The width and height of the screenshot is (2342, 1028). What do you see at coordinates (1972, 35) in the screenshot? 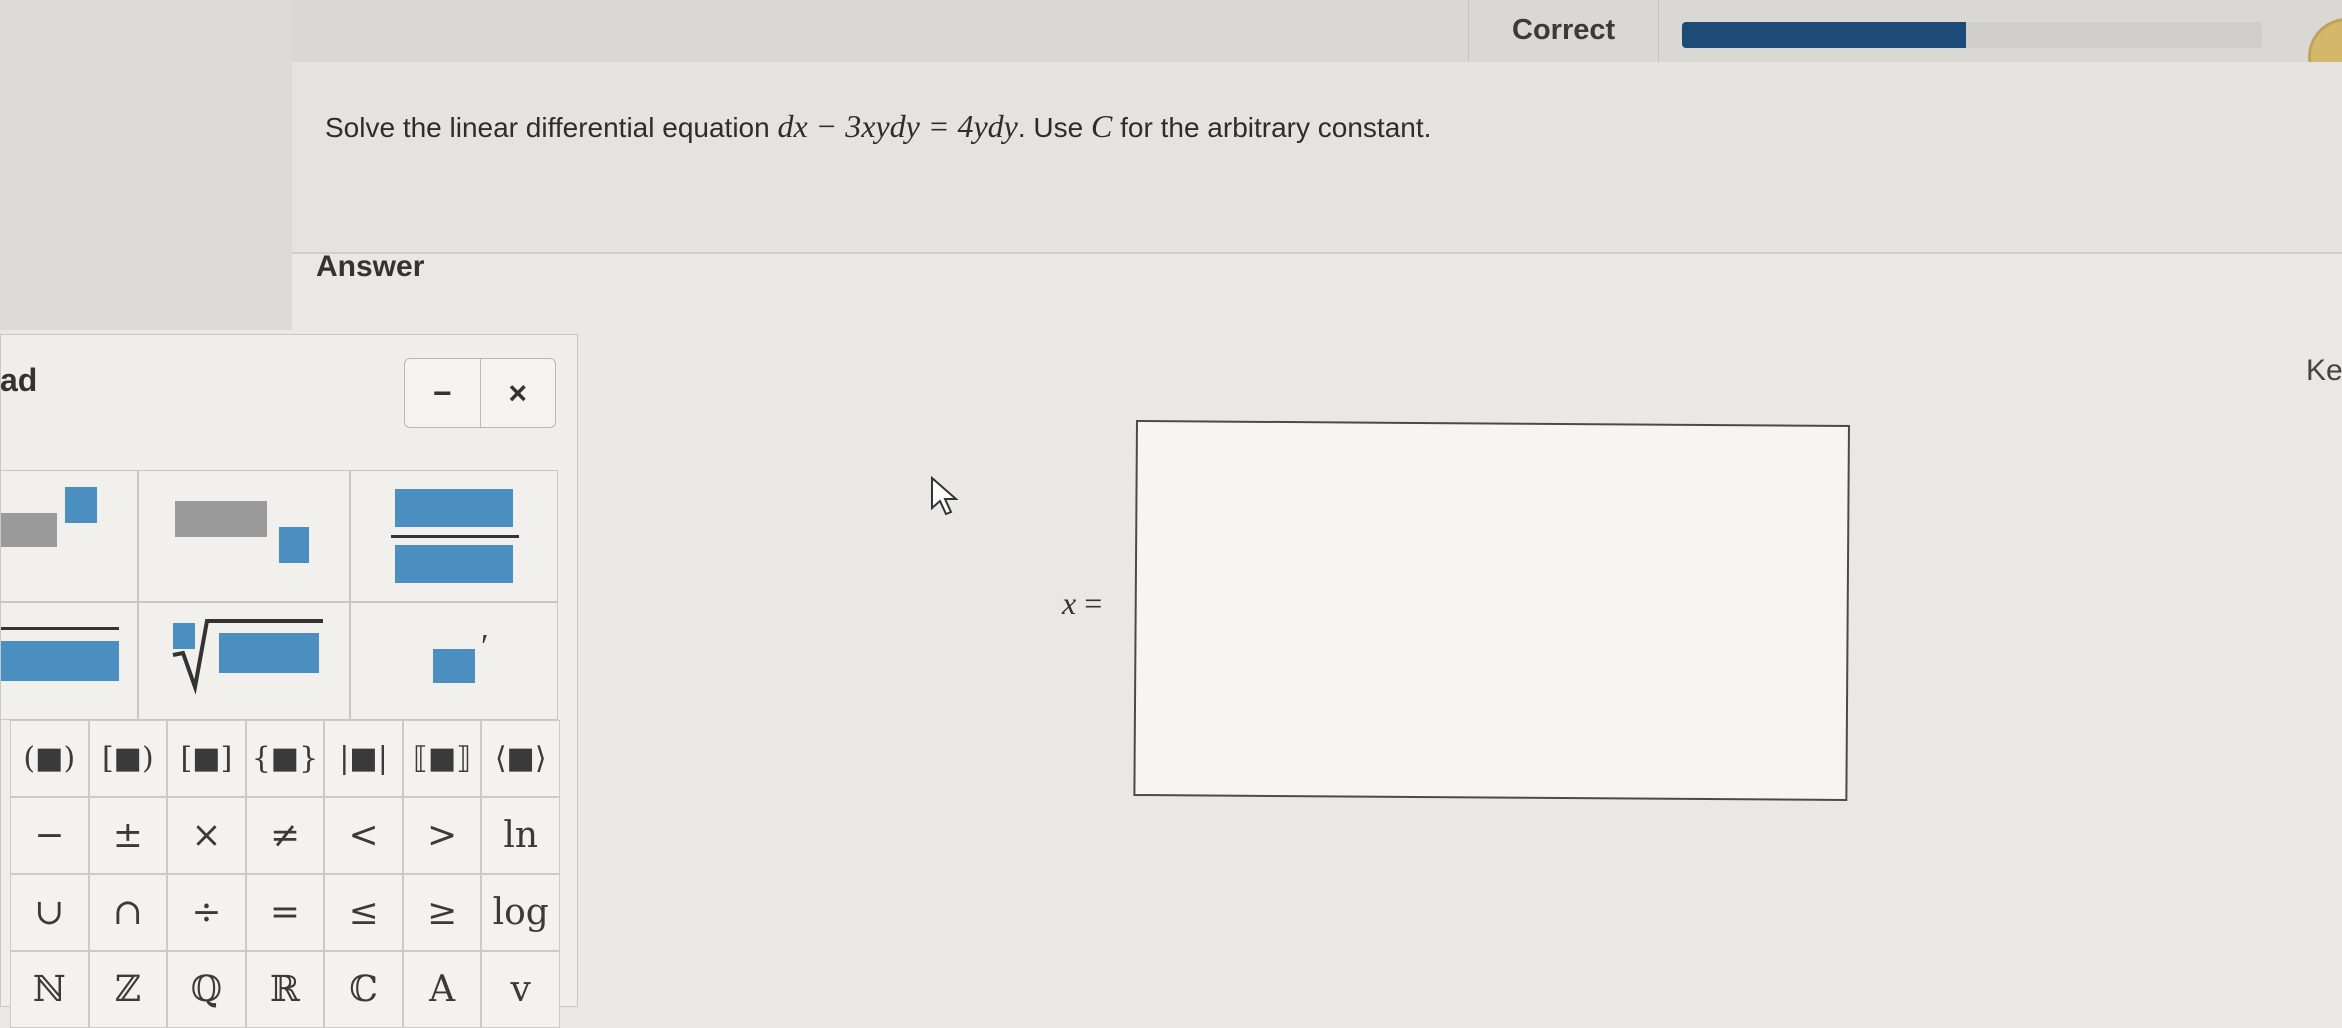
I see `progress-bar` at bounding box center [1972, 35].